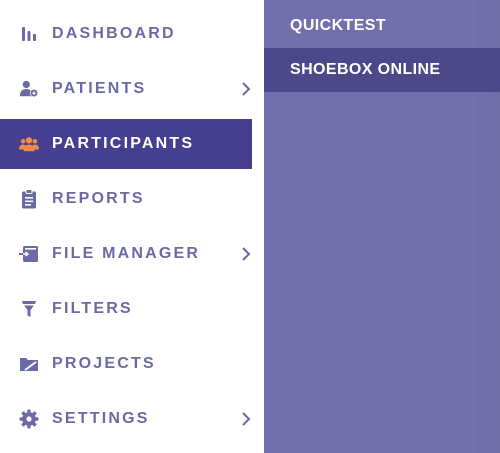 This screenshot has height=453, width=500. What do you see at coordinates (29, 254) in the screenshot?
I see `file-import-icon` at bounding box center [29, 254].